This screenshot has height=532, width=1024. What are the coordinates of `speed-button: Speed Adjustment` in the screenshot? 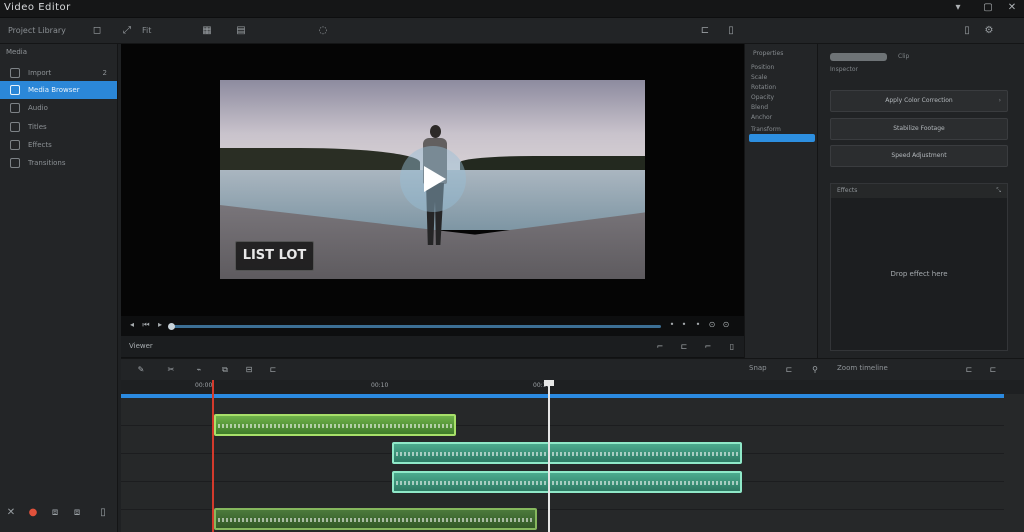 It's located at (919, 156).